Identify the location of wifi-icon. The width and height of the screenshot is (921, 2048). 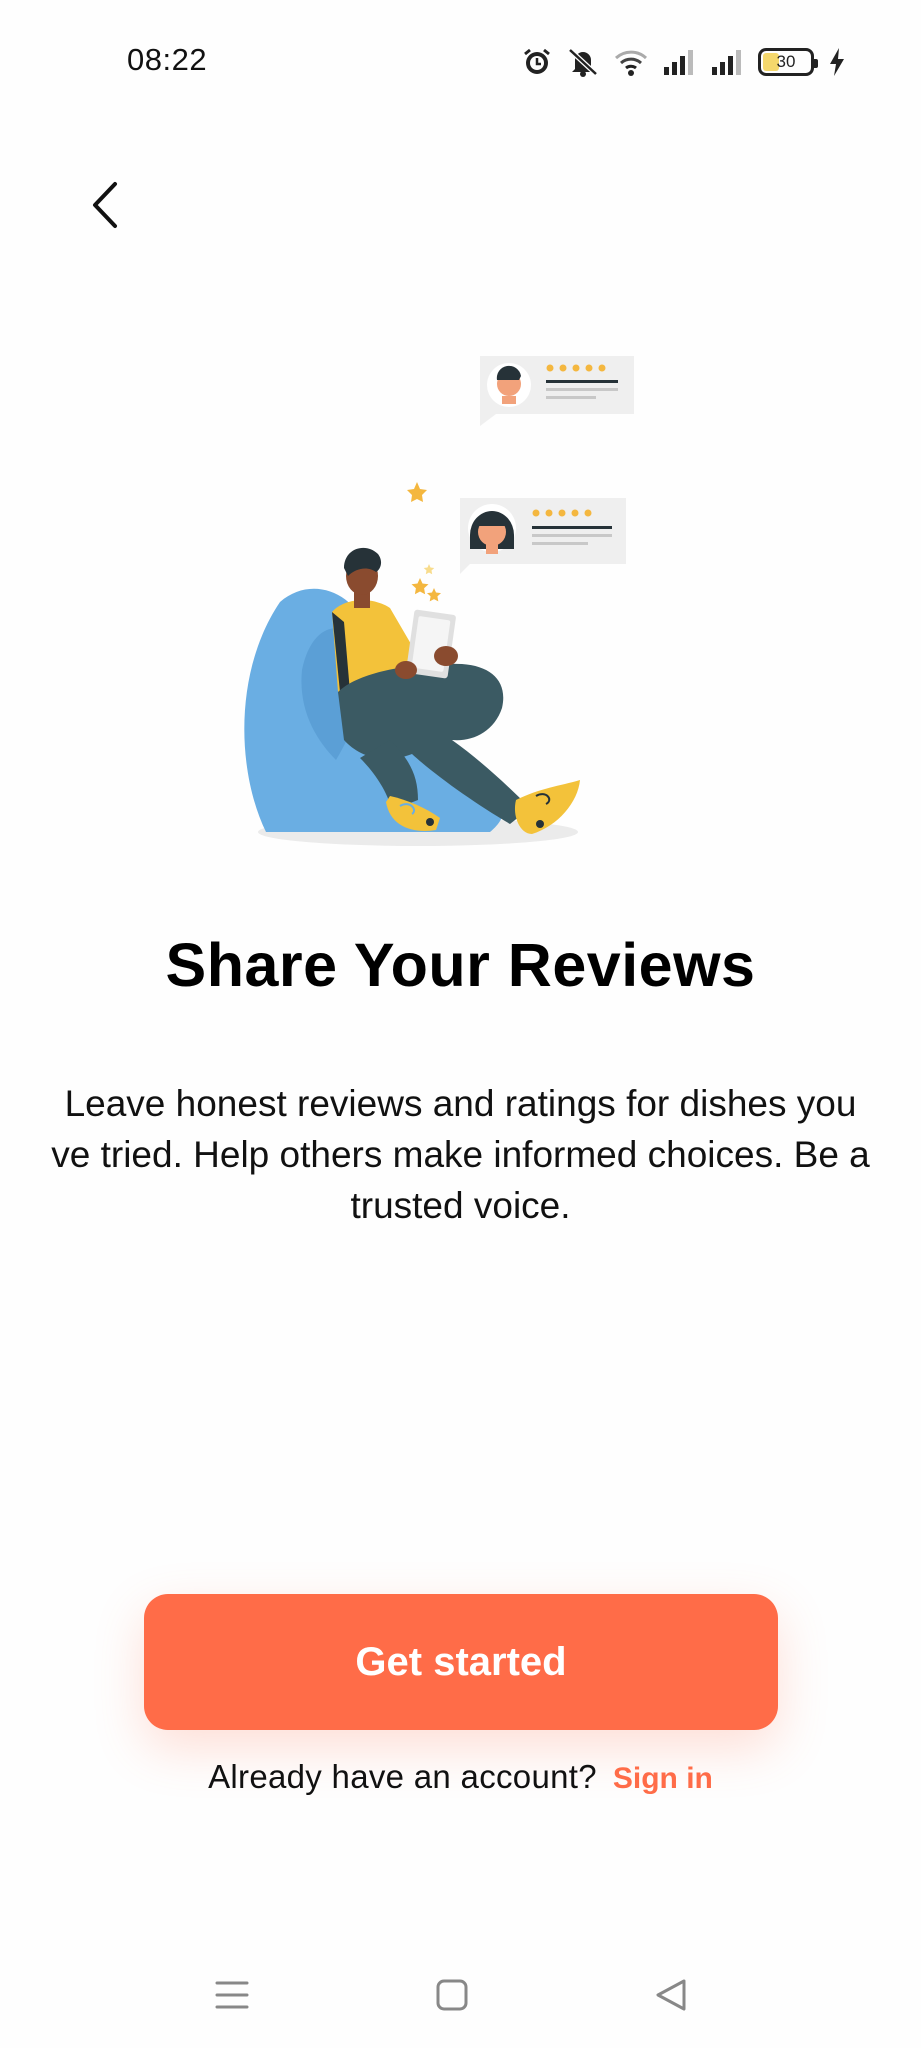
(631, 62).